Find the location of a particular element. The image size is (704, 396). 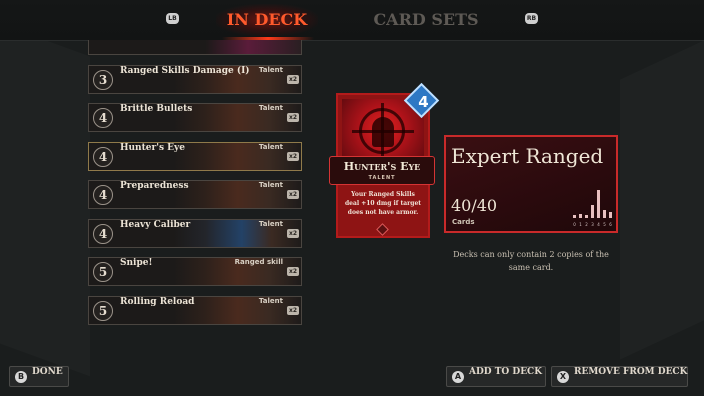

remove-from-deck-label: REMOVE FROM DECK is located at coordinates (631, 372).